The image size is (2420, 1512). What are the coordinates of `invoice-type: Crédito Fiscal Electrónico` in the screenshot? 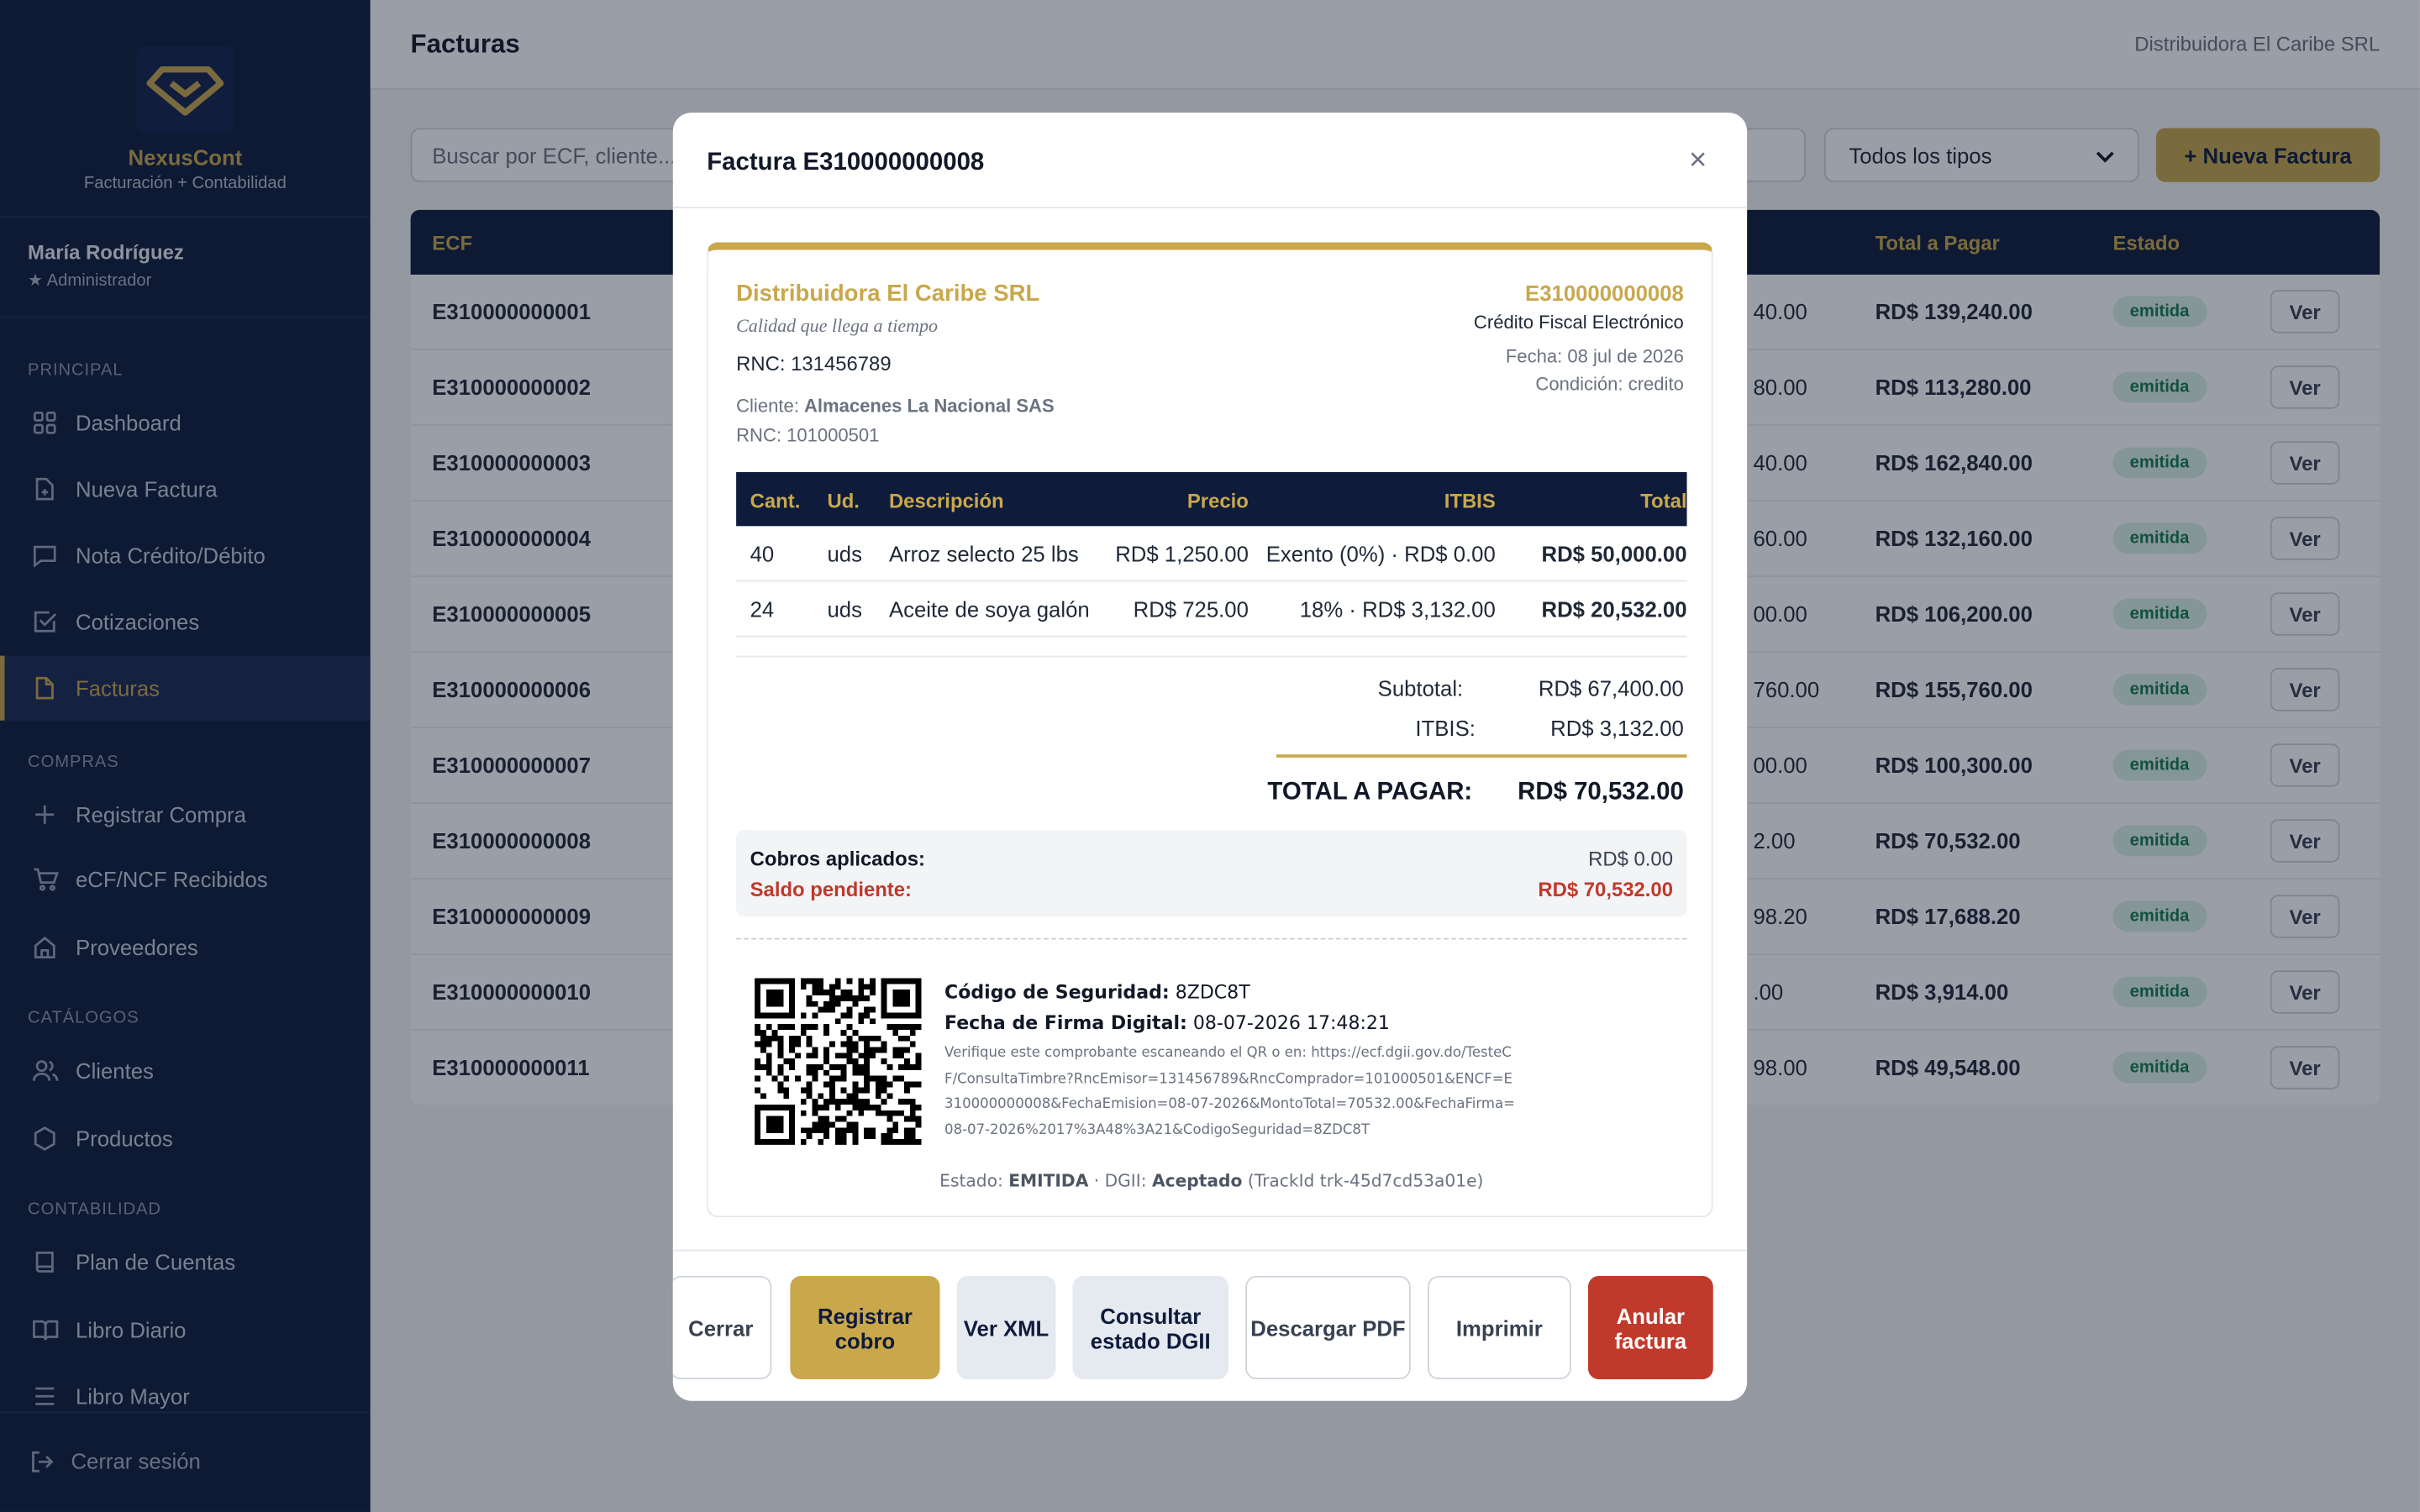 It's located at (1578, 322).